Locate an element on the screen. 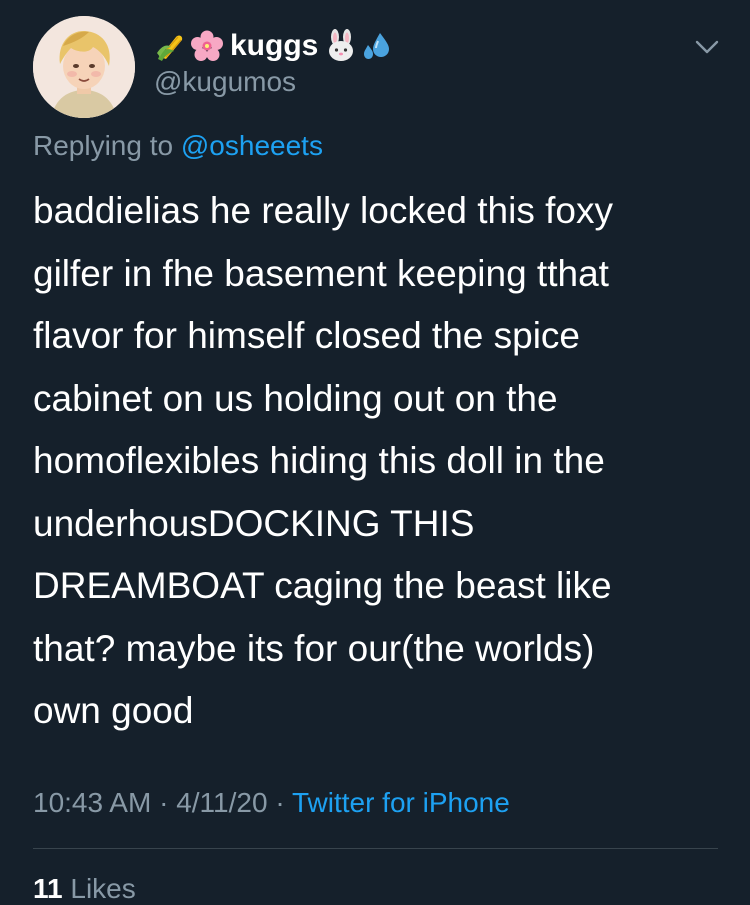 Image resolution: width=750 pixels, height=905 pixels. replying-to: Replying to @osheeets is located at coordinates (178, 146).